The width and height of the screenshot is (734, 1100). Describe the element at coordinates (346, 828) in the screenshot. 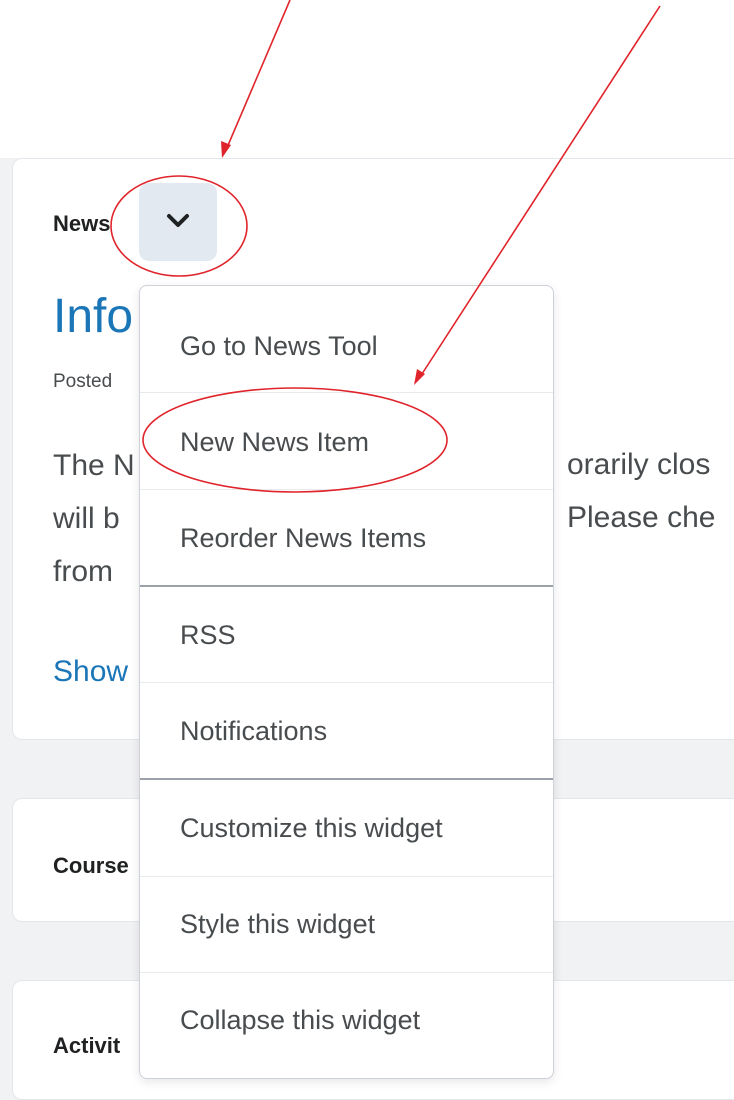

I see `menu-item-customize-widget: Customize this widget` at that location.